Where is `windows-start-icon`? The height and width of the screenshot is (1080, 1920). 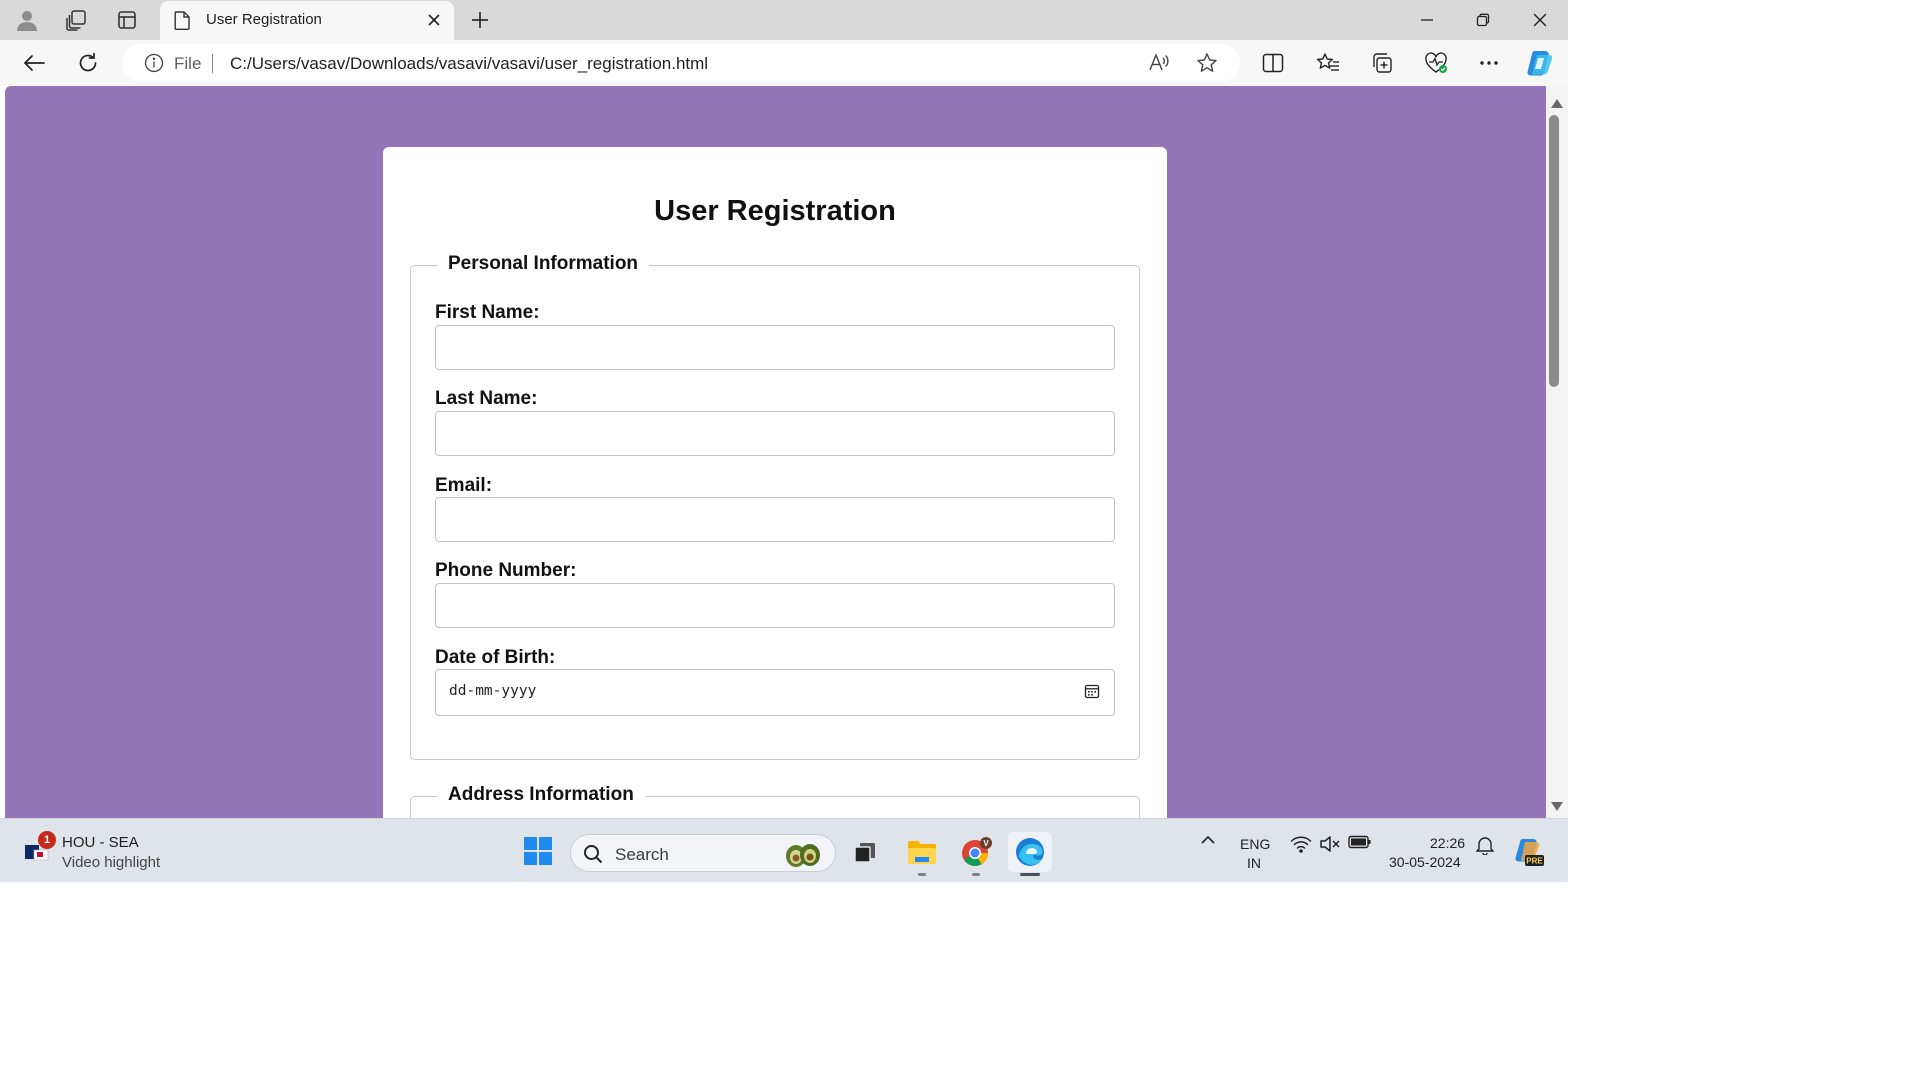
windows-start-icon is located at coordinates (538, 853).